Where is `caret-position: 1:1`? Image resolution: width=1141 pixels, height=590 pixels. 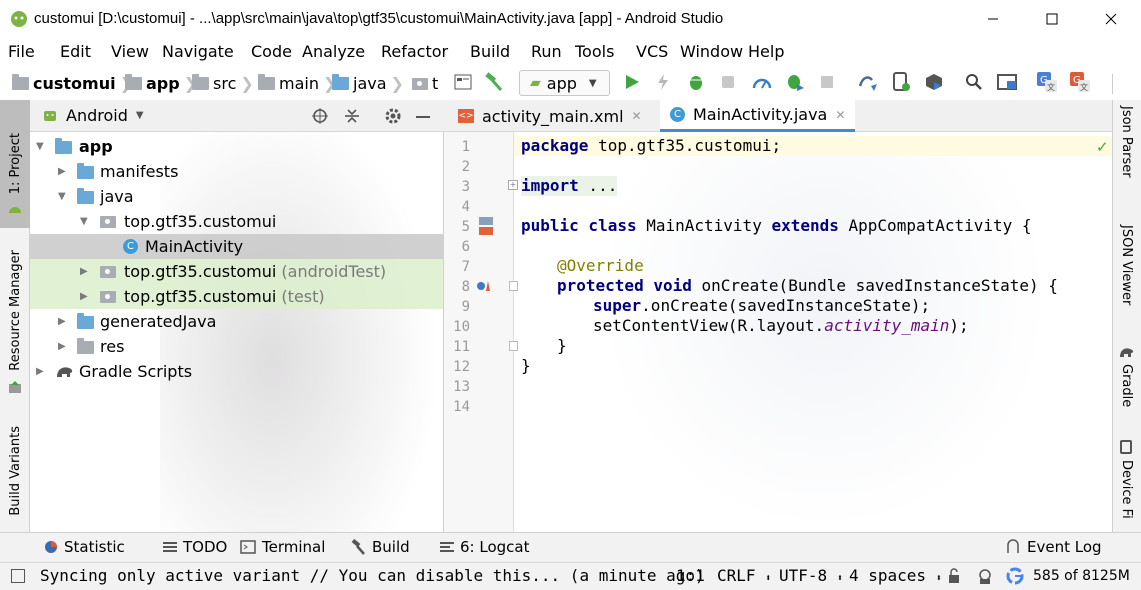
caret-position: 1:1 is located at coordinates (690, 575).